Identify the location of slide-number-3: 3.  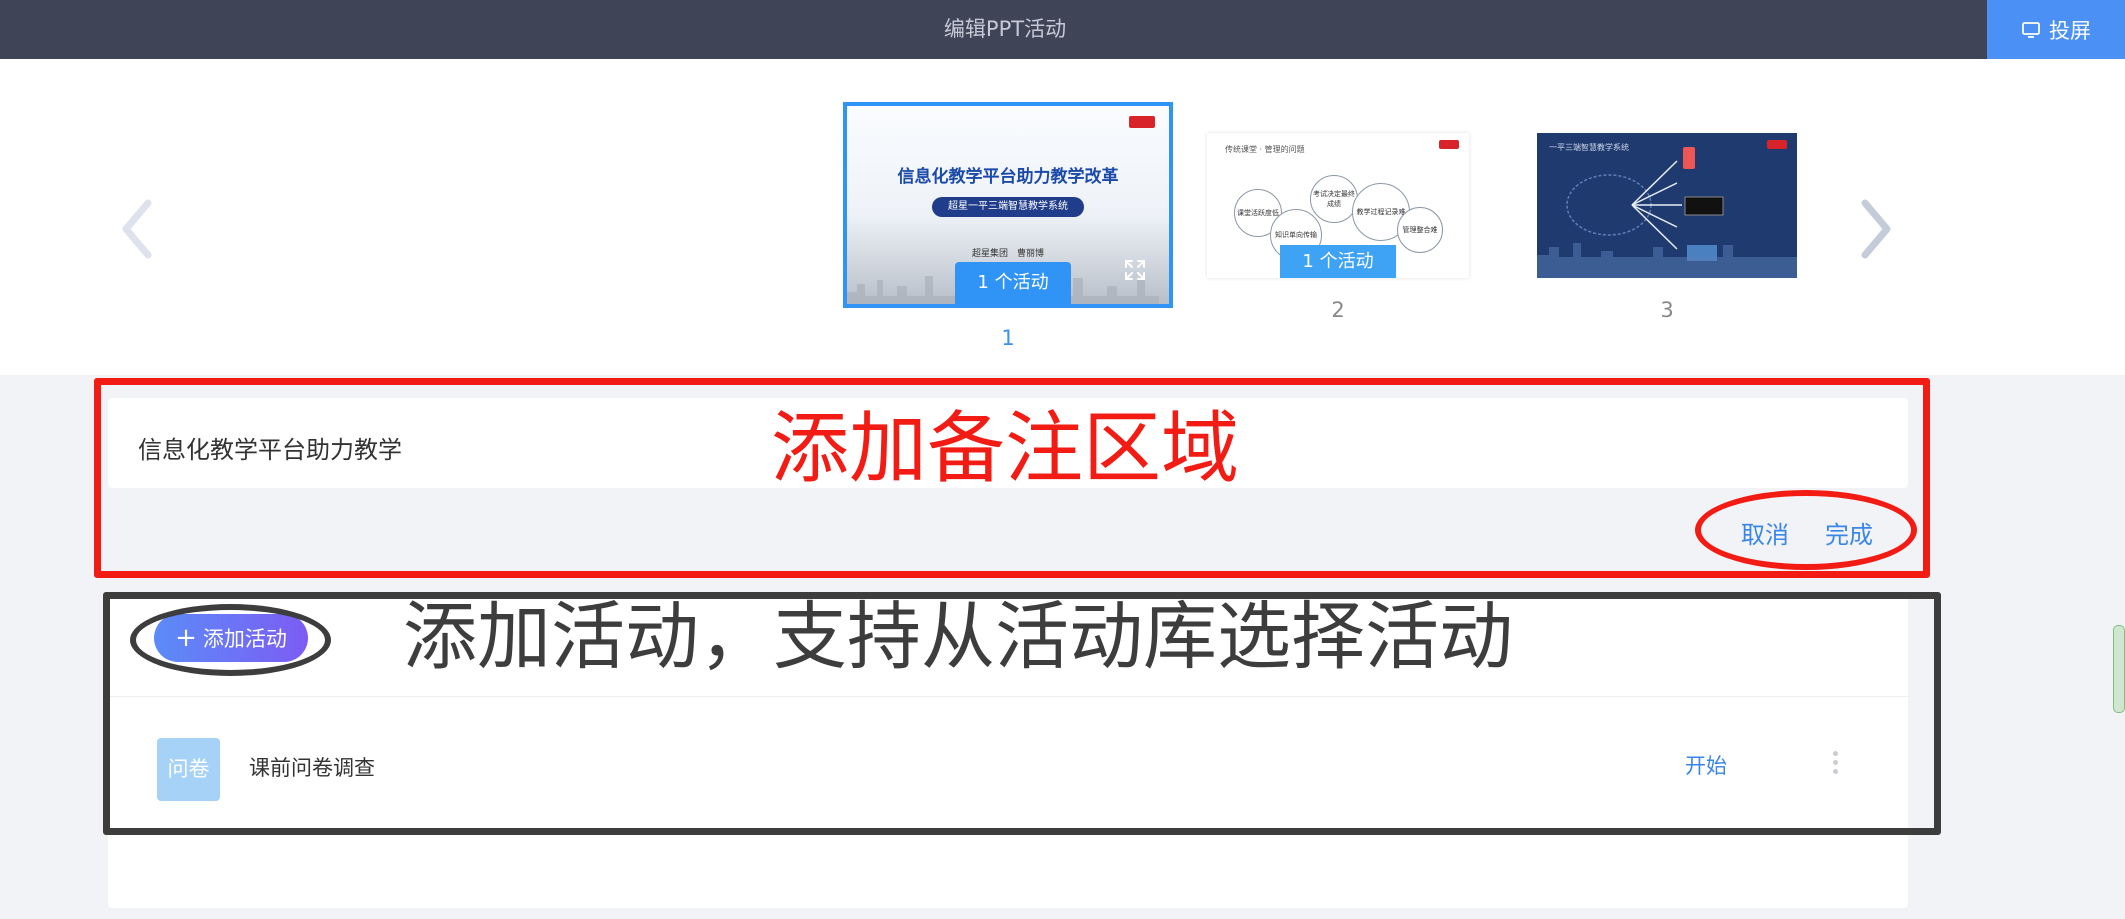
(1667, 310).